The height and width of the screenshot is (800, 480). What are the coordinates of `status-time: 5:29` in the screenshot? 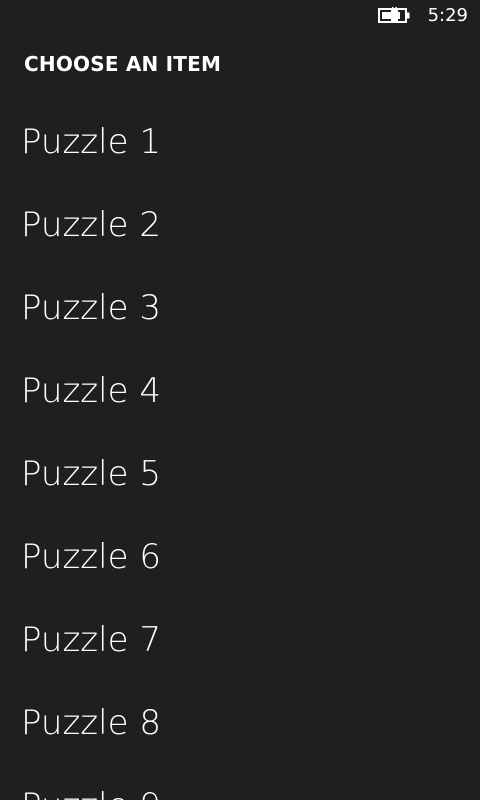 It's located at (447, 15).